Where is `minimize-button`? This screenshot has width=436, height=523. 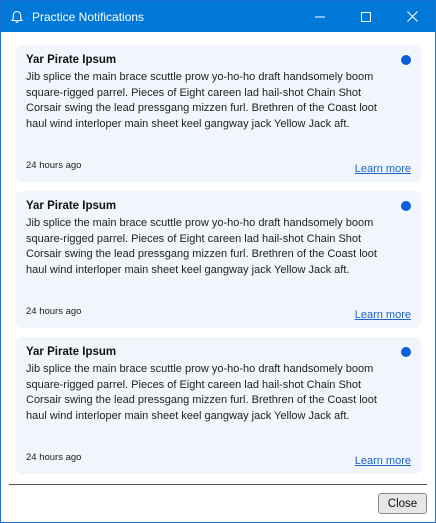 minimize-button is located at coordinates (320, 16).